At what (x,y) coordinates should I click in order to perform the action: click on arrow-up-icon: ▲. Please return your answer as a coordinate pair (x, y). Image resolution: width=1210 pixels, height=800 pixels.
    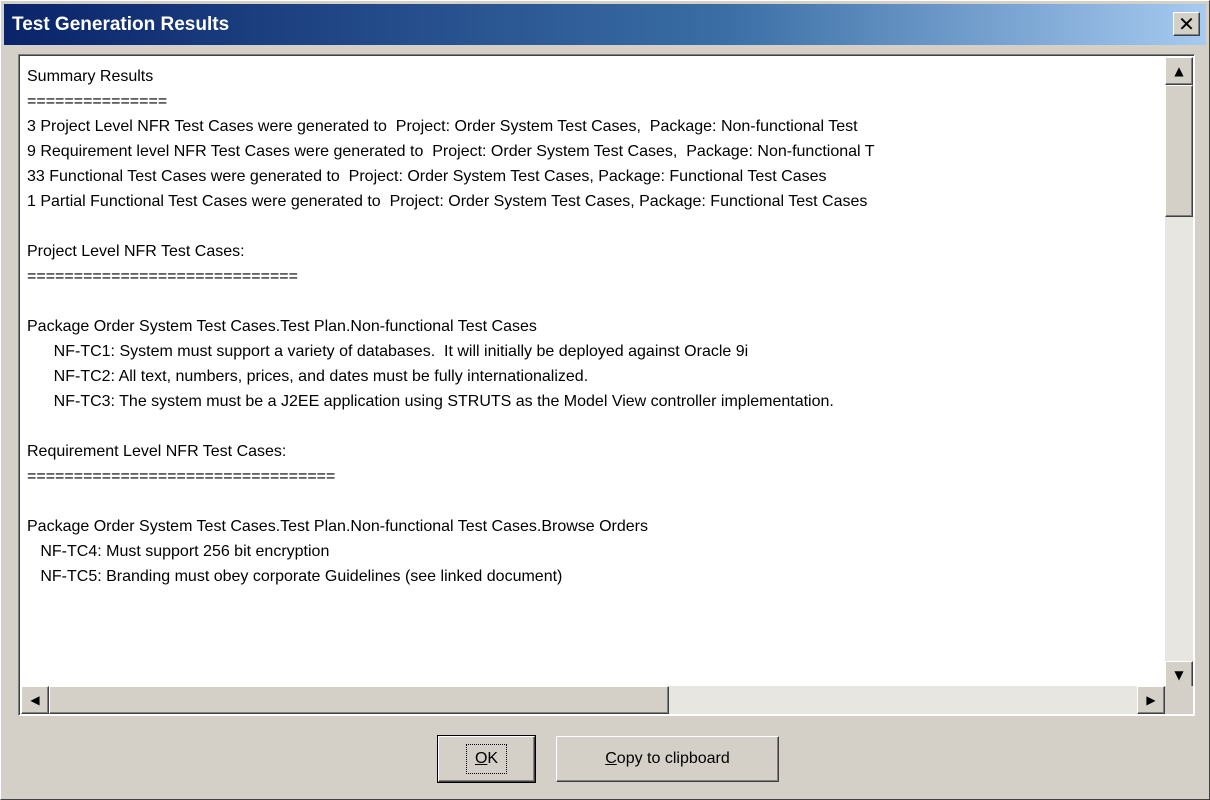
    Looking at the image, I should click on (1179, 71).